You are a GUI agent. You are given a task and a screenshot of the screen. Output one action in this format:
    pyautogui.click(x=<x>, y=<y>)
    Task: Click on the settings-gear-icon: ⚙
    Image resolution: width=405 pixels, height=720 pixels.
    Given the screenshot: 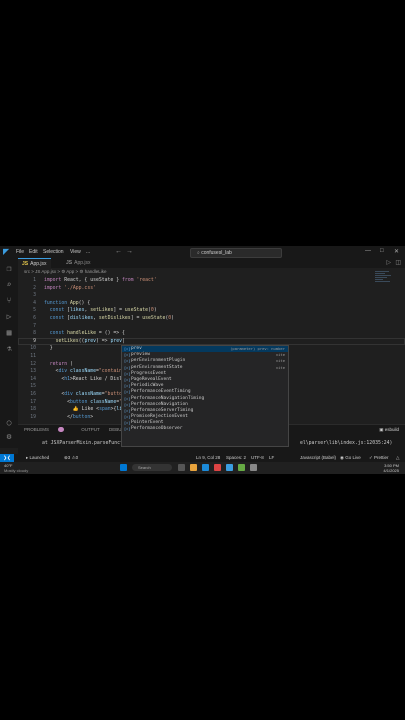 What is the action you would take?
    pyautogui.click(x=9, y=437)
    